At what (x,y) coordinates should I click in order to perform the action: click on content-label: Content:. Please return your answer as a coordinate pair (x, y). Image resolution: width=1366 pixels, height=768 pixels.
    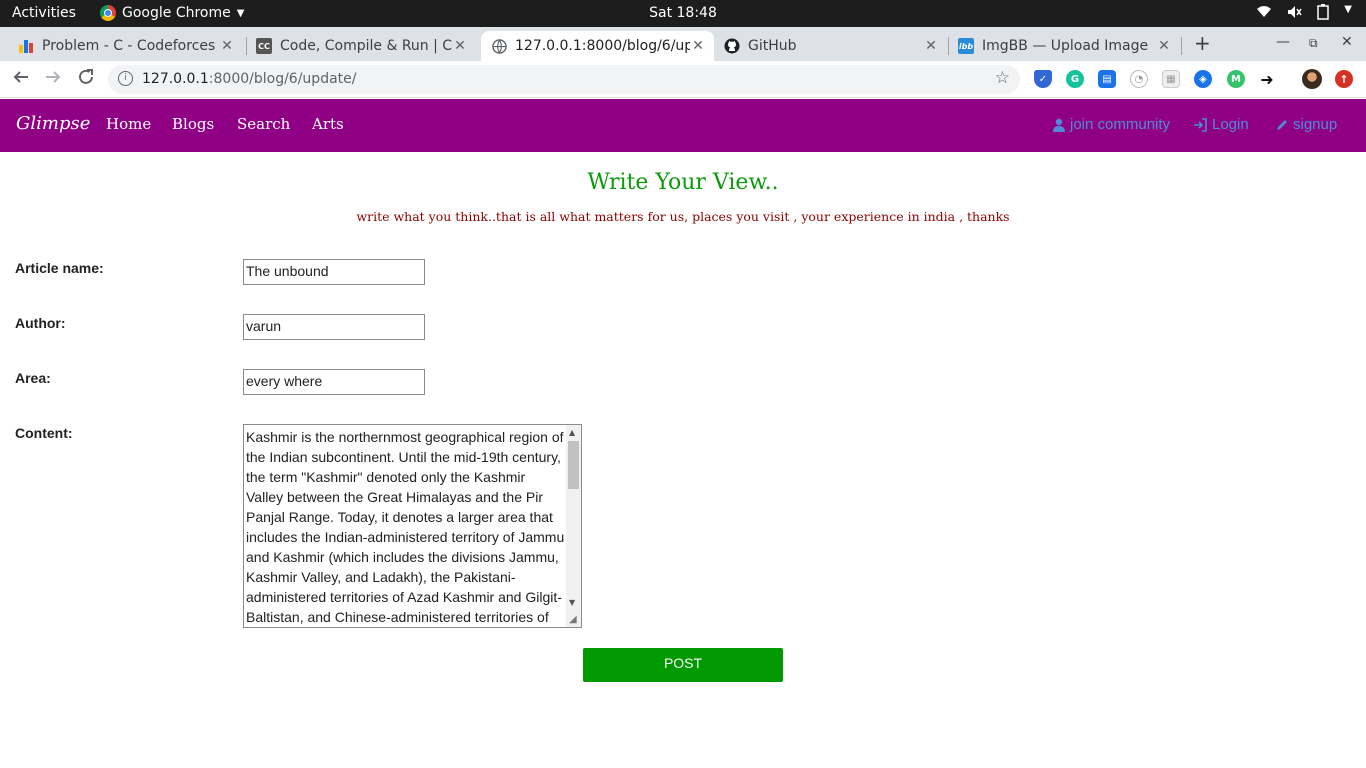
    Looking at the image, I should click on (44, 433).